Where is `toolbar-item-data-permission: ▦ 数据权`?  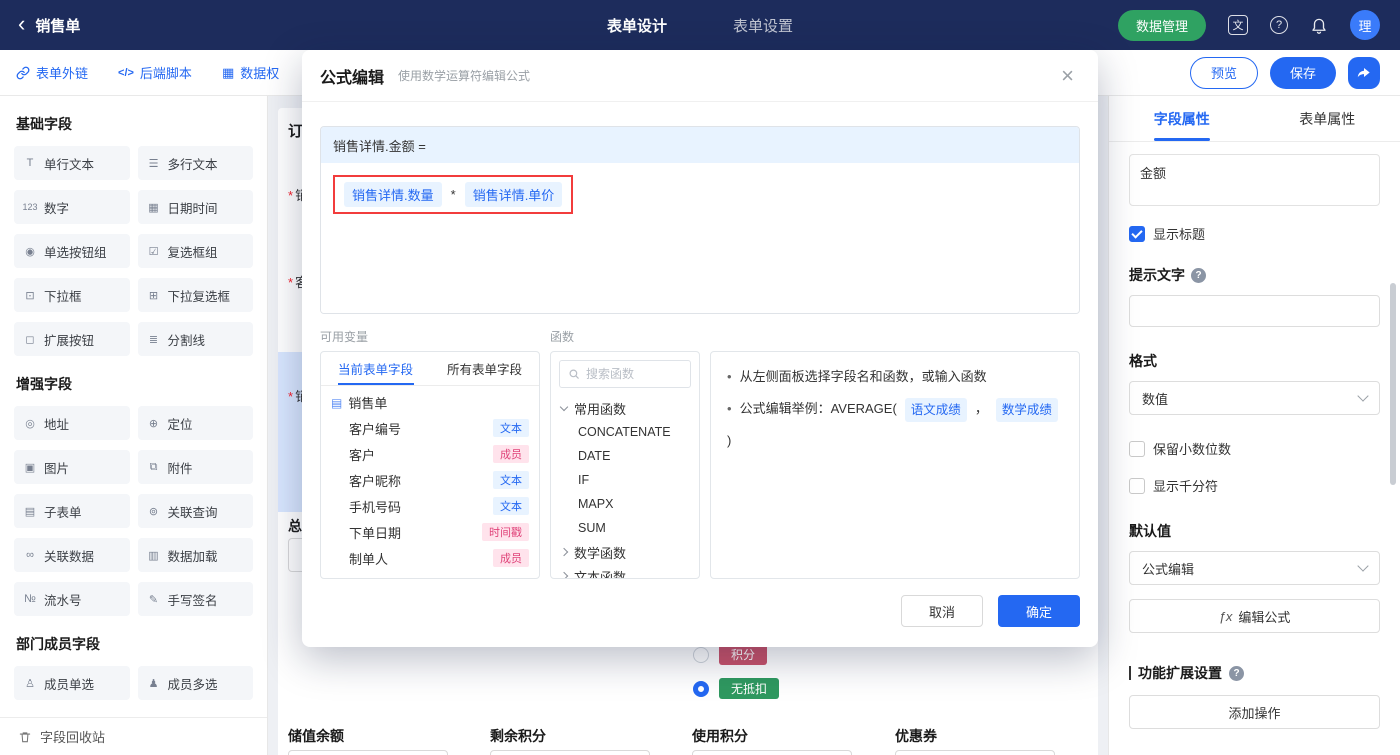
toolbar-item-data-permission: ▦ 数据权 is located at coordinates (250, 72).